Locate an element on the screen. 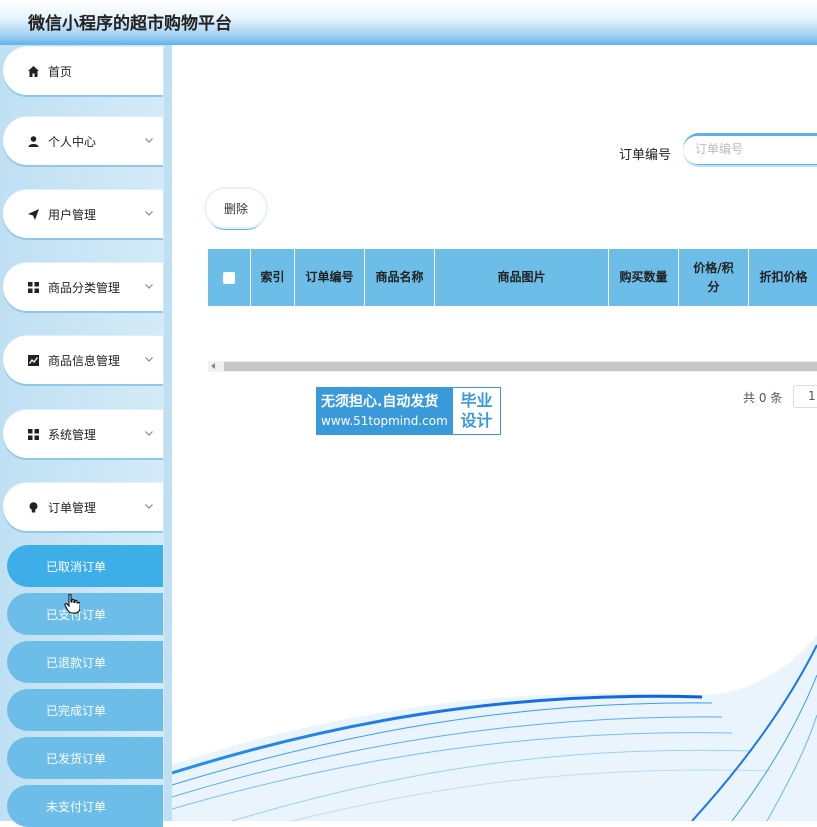 The image size is (817, 827). sidebar-subitem-cancelled-orders: 已取消订单 is located at coordinates (85, 566).